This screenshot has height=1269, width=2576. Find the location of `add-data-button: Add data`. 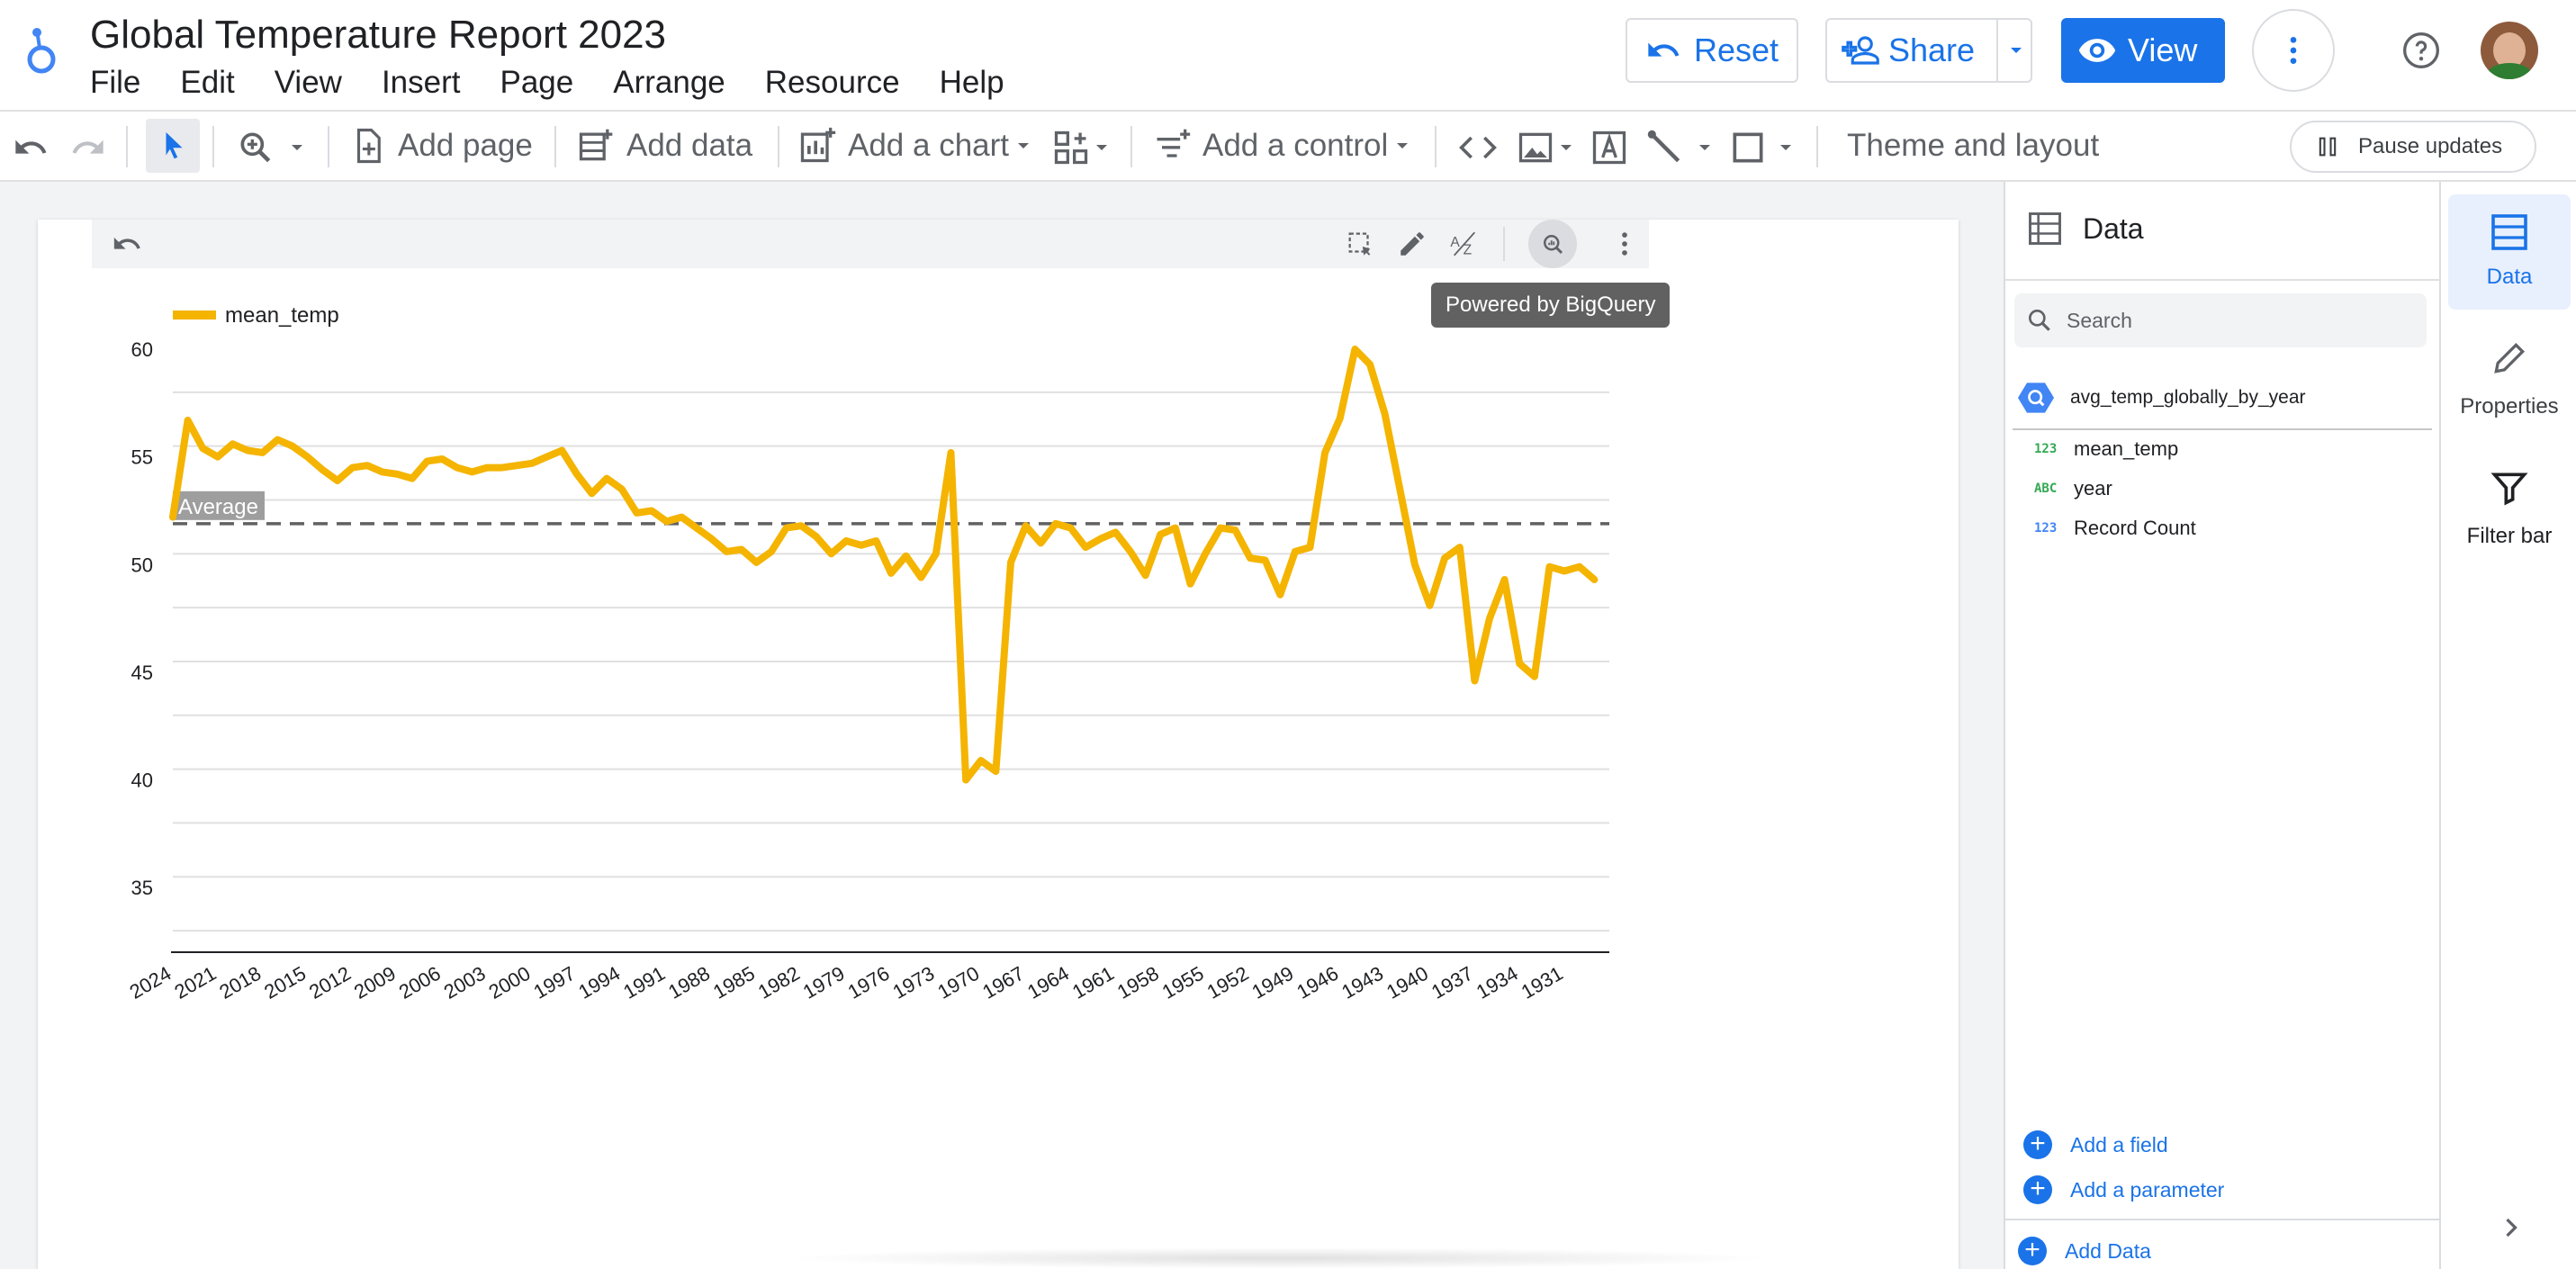

add-data-button: Add data is located at coordinates (664, 146).